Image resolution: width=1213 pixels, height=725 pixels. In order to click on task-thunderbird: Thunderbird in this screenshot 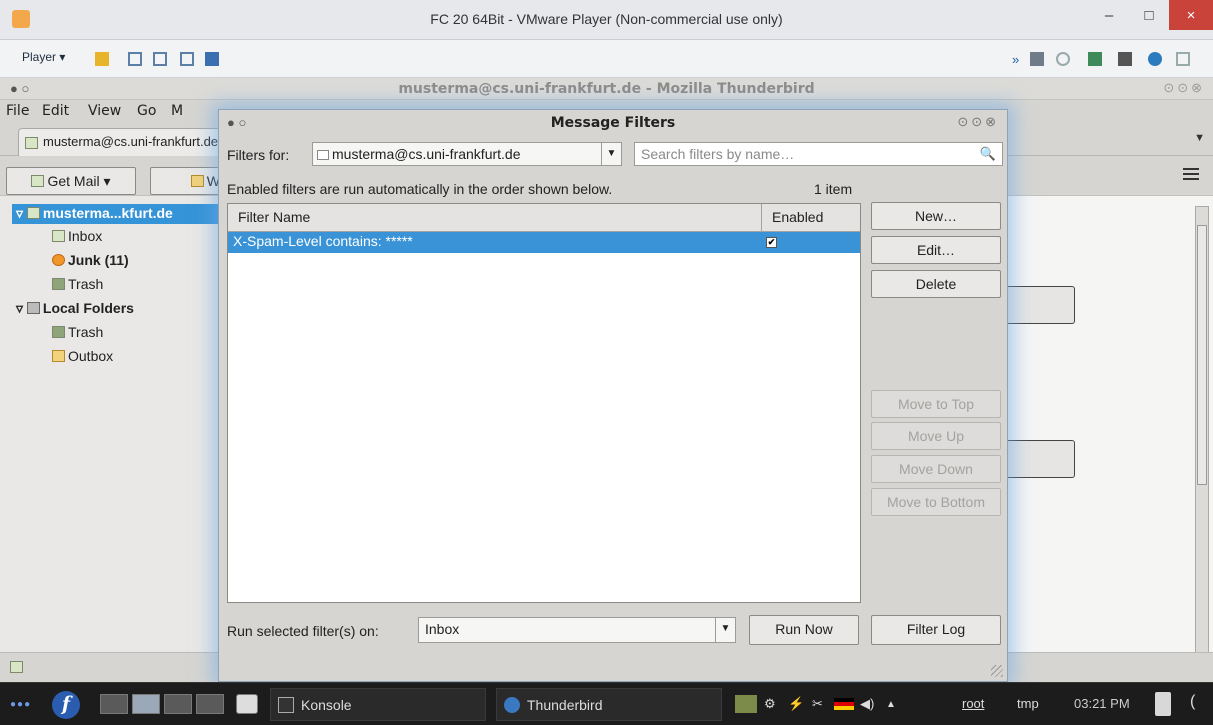, I will do `click(609, 704)`.